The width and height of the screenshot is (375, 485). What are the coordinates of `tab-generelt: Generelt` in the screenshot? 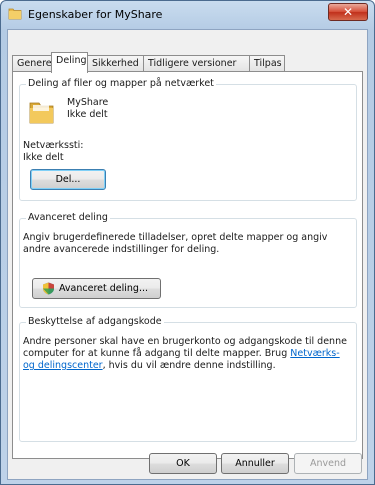 It's located at (35, 63).